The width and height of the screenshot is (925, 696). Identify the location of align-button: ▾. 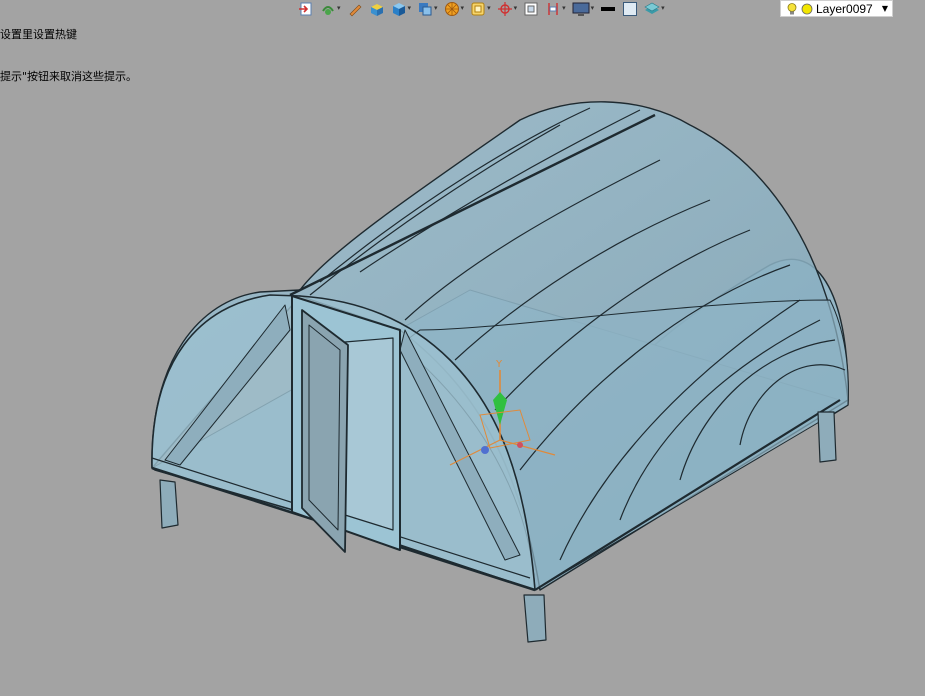
(555, 8).